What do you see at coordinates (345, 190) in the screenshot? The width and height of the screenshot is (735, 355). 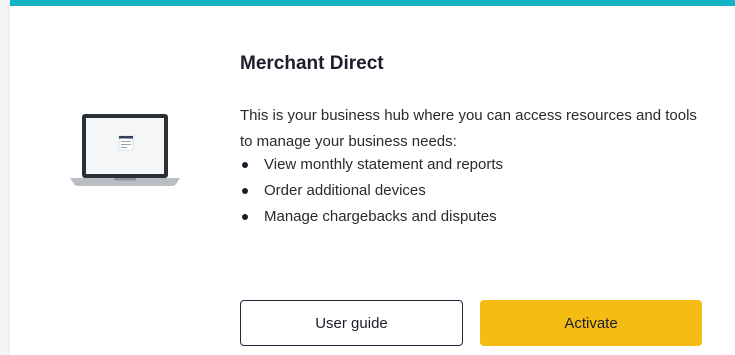 I see `list-item-text: Order additional devices` at bounding box center [345, 190].